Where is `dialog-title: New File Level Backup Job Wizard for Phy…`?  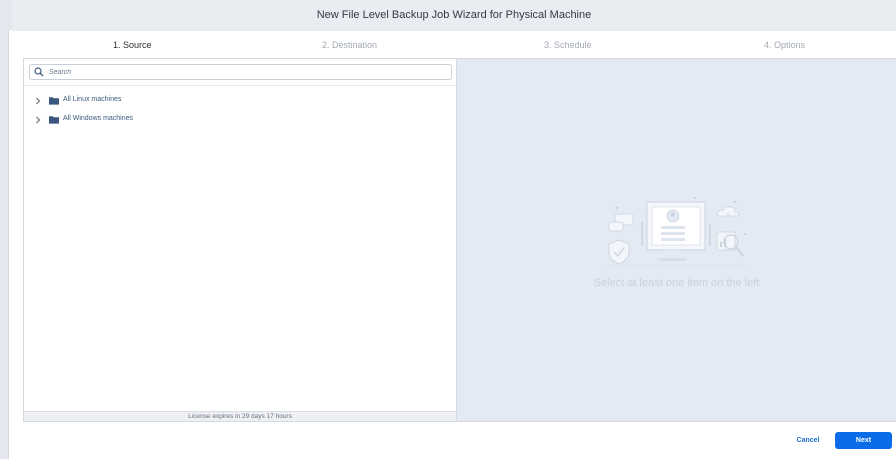
dialog-title: New File Level Backup Job Wizard for Phy… is located at coordinates (454, 15).